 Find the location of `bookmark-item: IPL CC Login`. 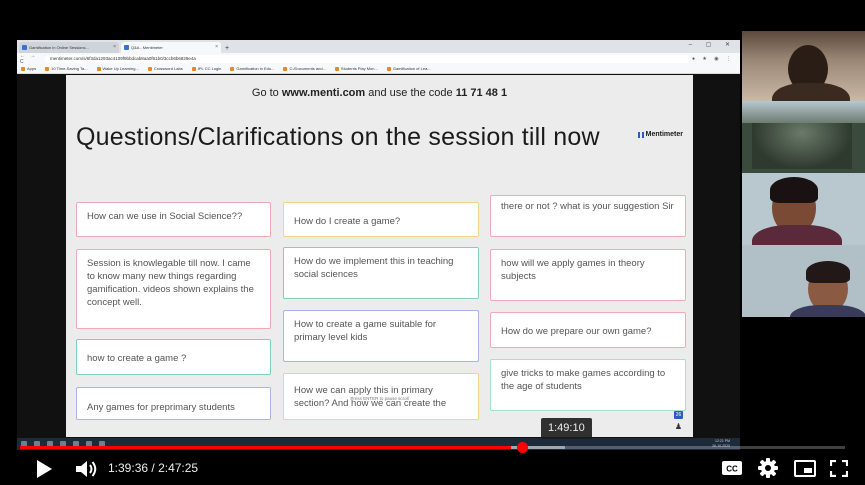

bookmark-item: IPL CC Login is located at coordinates (207, 68).